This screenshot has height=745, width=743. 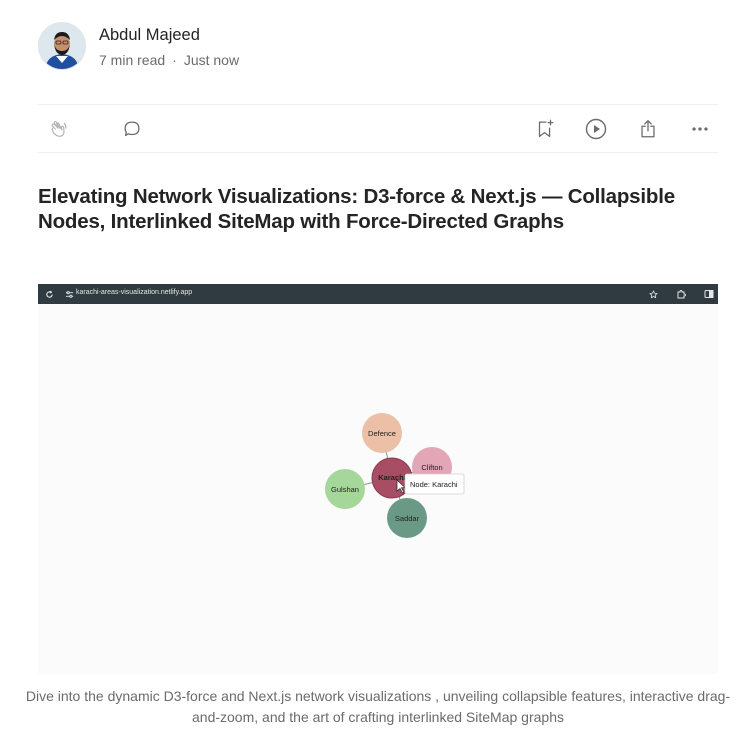 I want to click on author-block: Abdul Majeed 7 min read · Just now, so click(x=138, y=46).